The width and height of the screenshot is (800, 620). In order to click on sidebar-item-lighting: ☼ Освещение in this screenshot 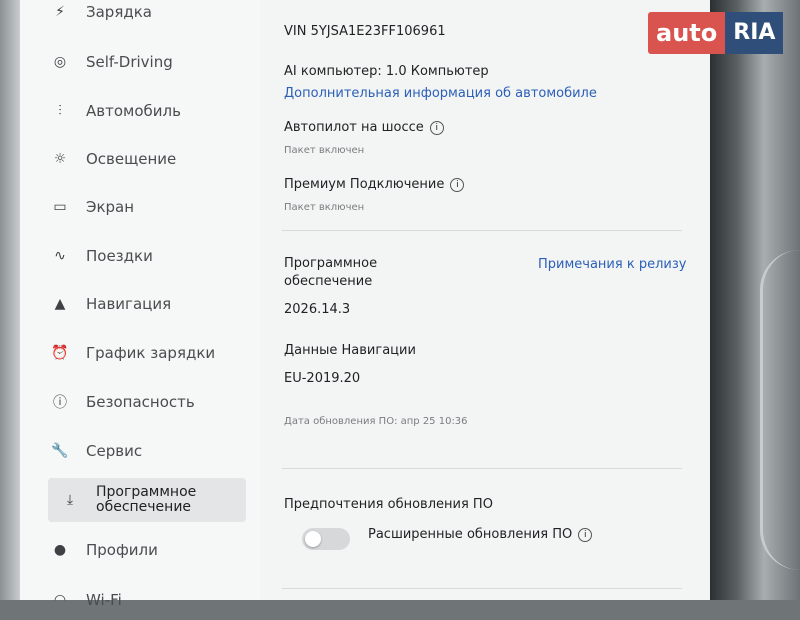, I will do `click(160, 159)`.